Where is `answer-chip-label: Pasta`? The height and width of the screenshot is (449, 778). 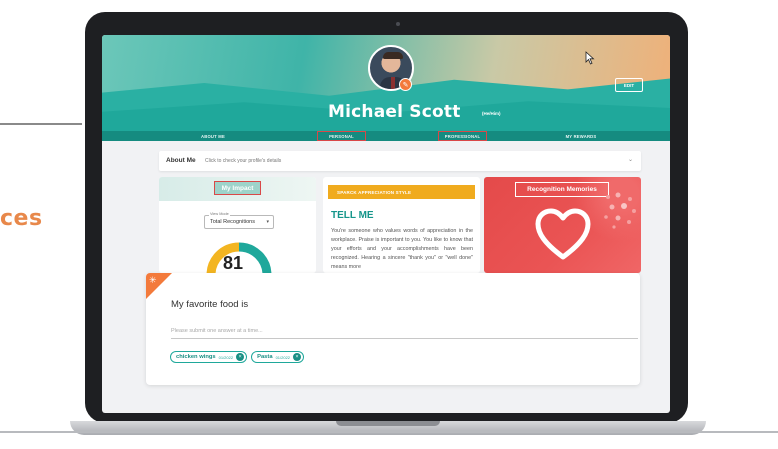 answer-chip-label: Pasta is located at coordinates (265, 357).